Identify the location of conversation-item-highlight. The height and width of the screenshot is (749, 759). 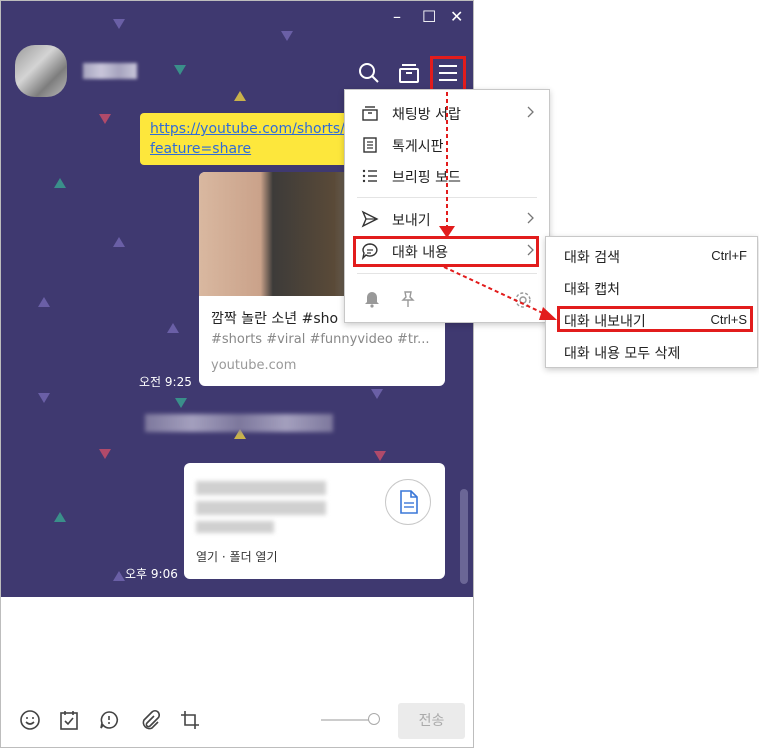
(446, 251).